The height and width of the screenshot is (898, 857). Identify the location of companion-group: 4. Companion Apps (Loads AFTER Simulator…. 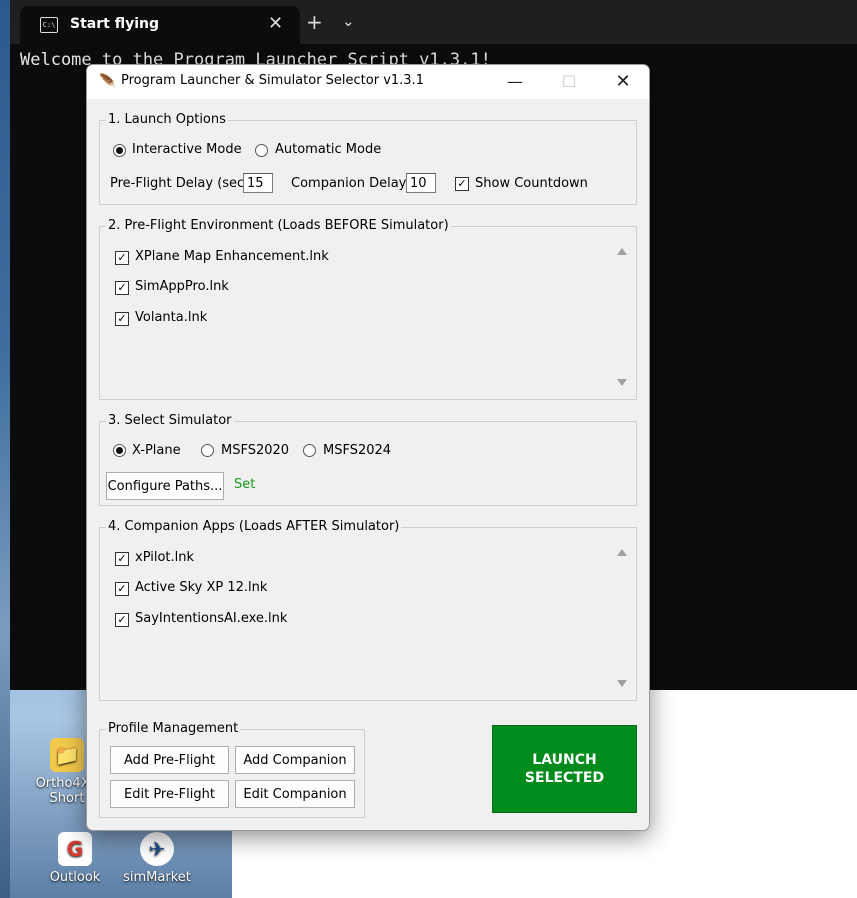
(368, 610).